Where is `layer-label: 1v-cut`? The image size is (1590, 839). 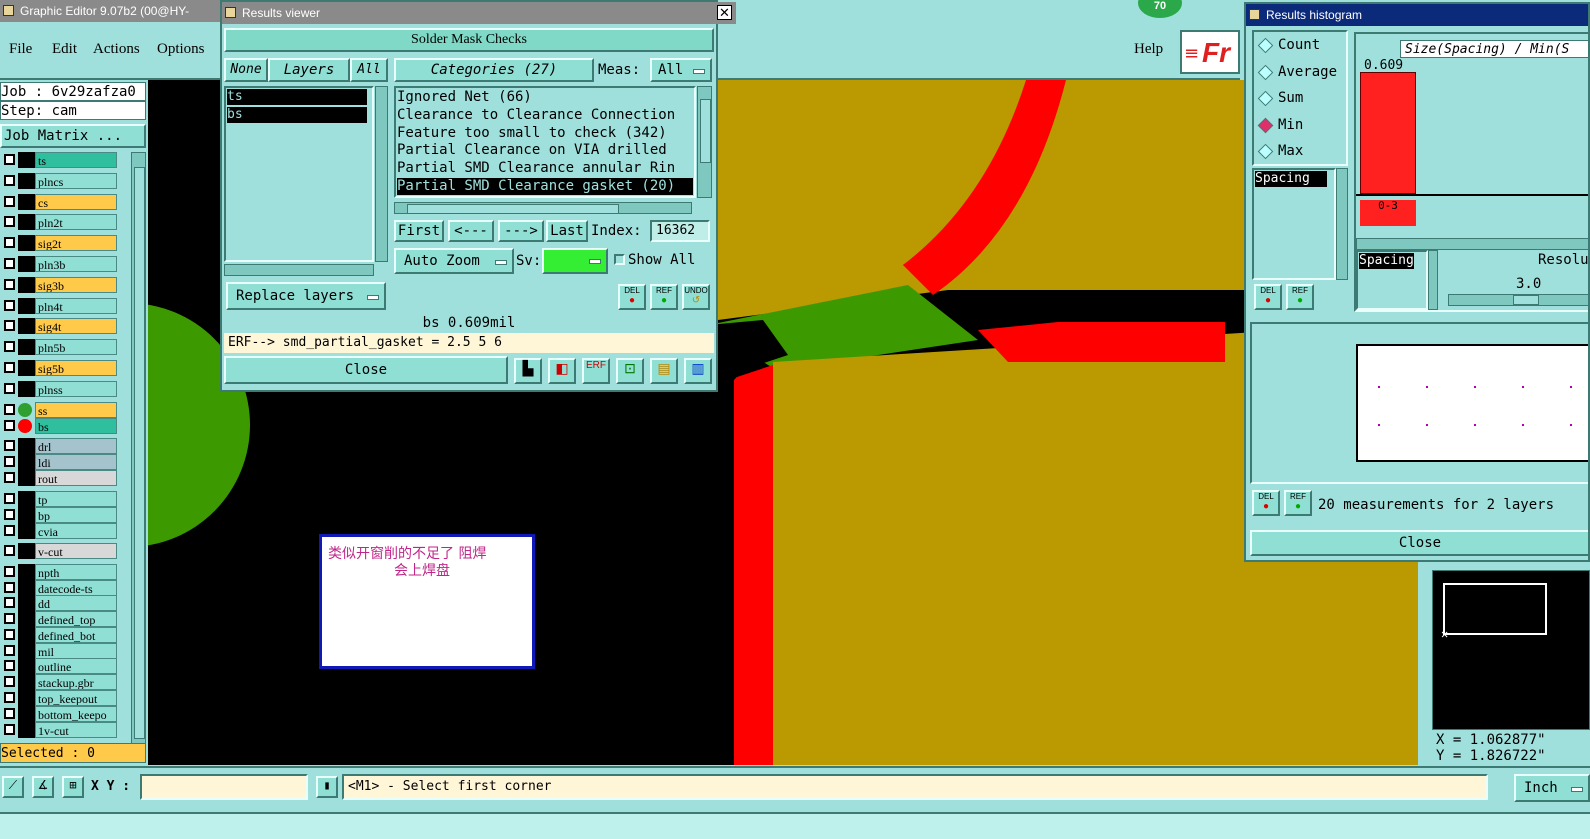 layer-label: 1v-cut is located at coordinates (76, 730).